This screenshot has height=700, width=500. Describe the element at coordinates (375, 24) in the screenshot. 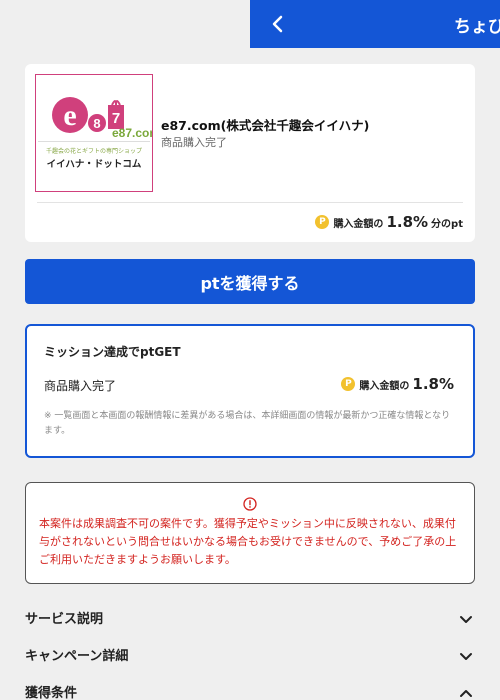

I see `top-header: ちょび` at that location.